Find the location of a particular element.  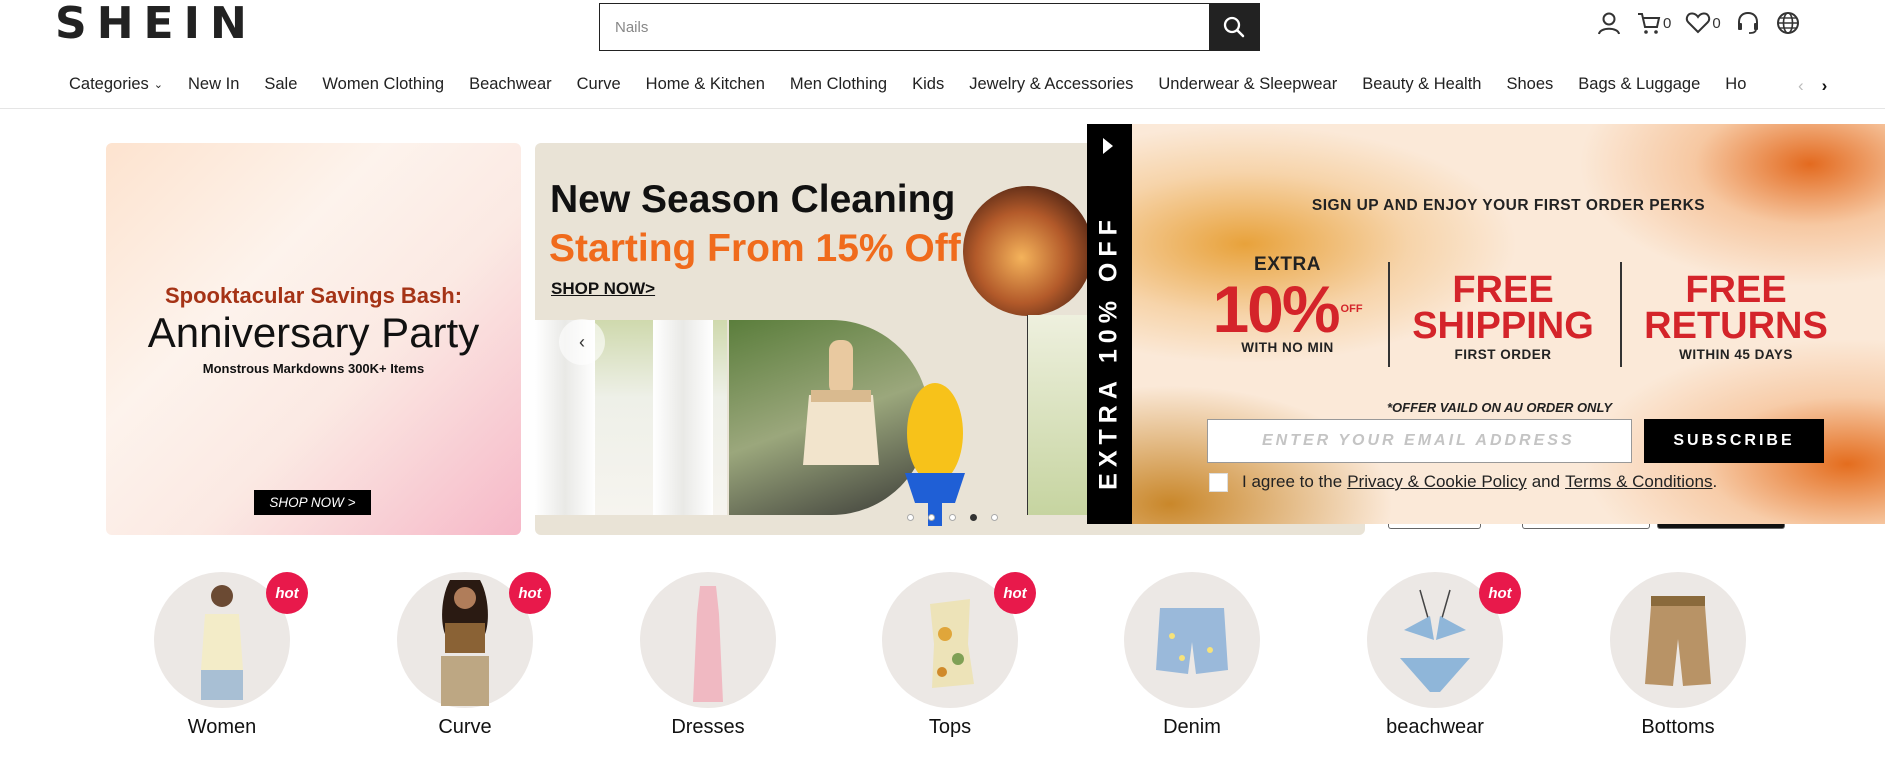

category-denim: Denim is located at coordinates (1192, 655).